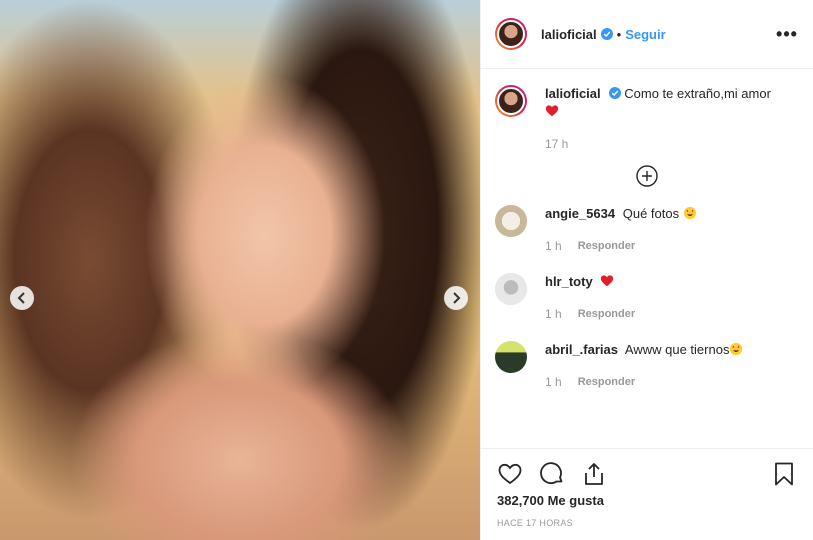 This screenshot has height=540, width=813. I want to click on comment-icon, so click(552, 474).